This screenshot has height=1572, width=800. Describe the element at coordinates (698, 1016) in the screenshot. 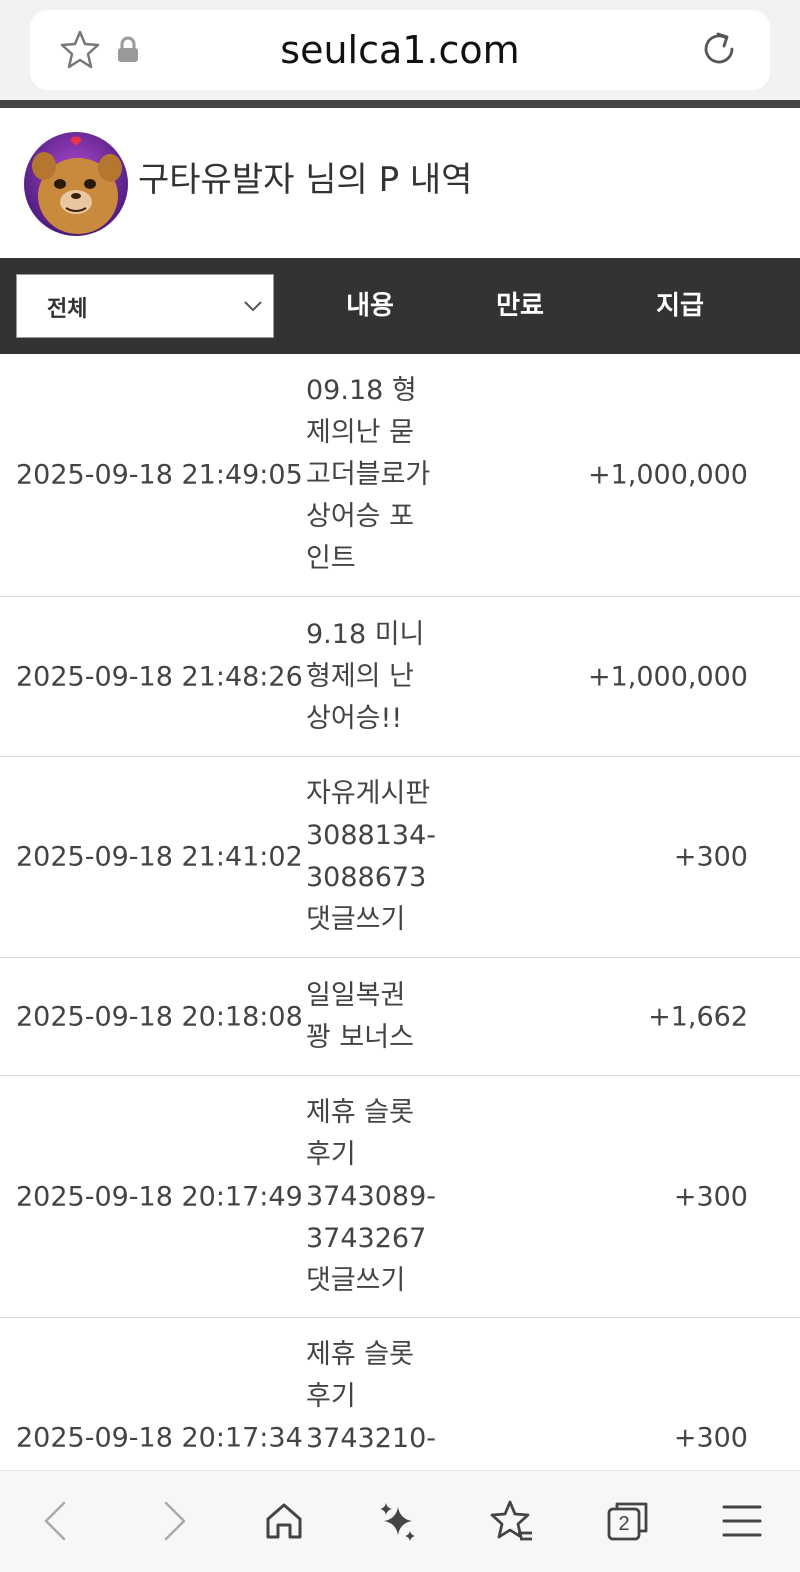

I see `row-amount: +1,662` at that location.